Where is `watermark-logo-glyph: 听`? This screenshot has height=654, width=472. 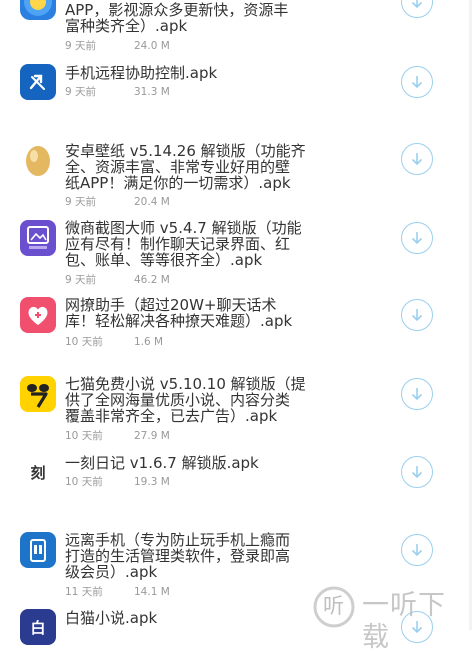
watermark-logo-glyph: 听 is located at coordinates (333, 606).